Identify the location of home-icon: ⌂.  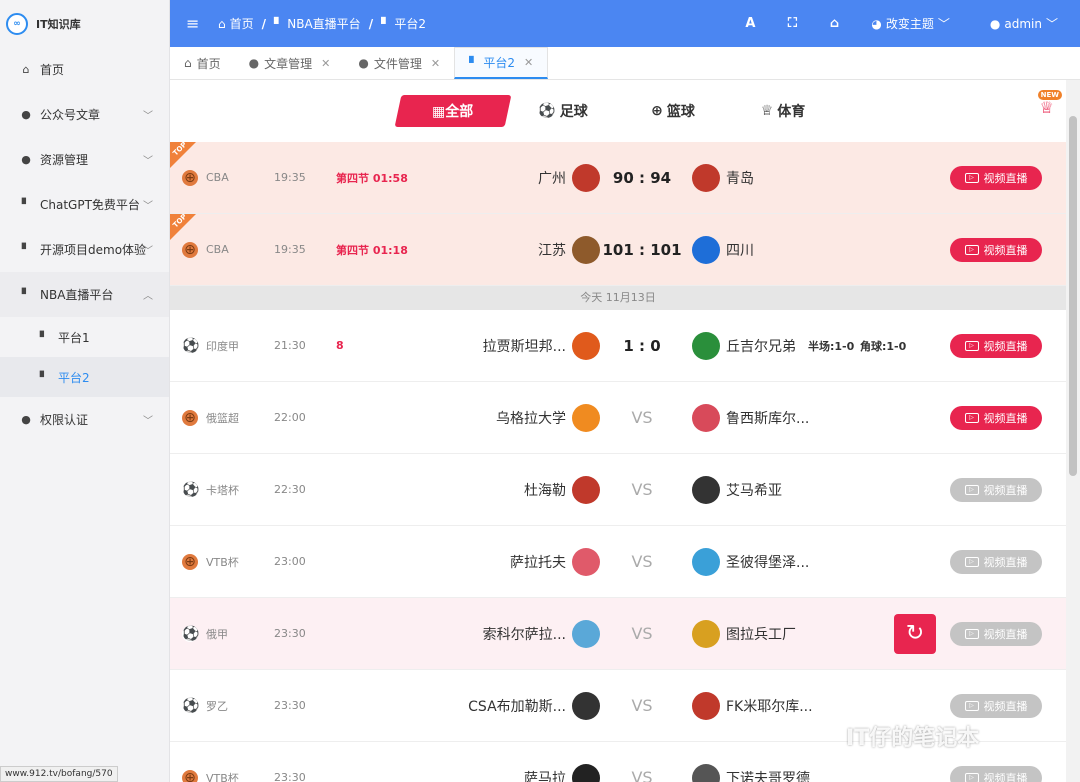
(834, 23).